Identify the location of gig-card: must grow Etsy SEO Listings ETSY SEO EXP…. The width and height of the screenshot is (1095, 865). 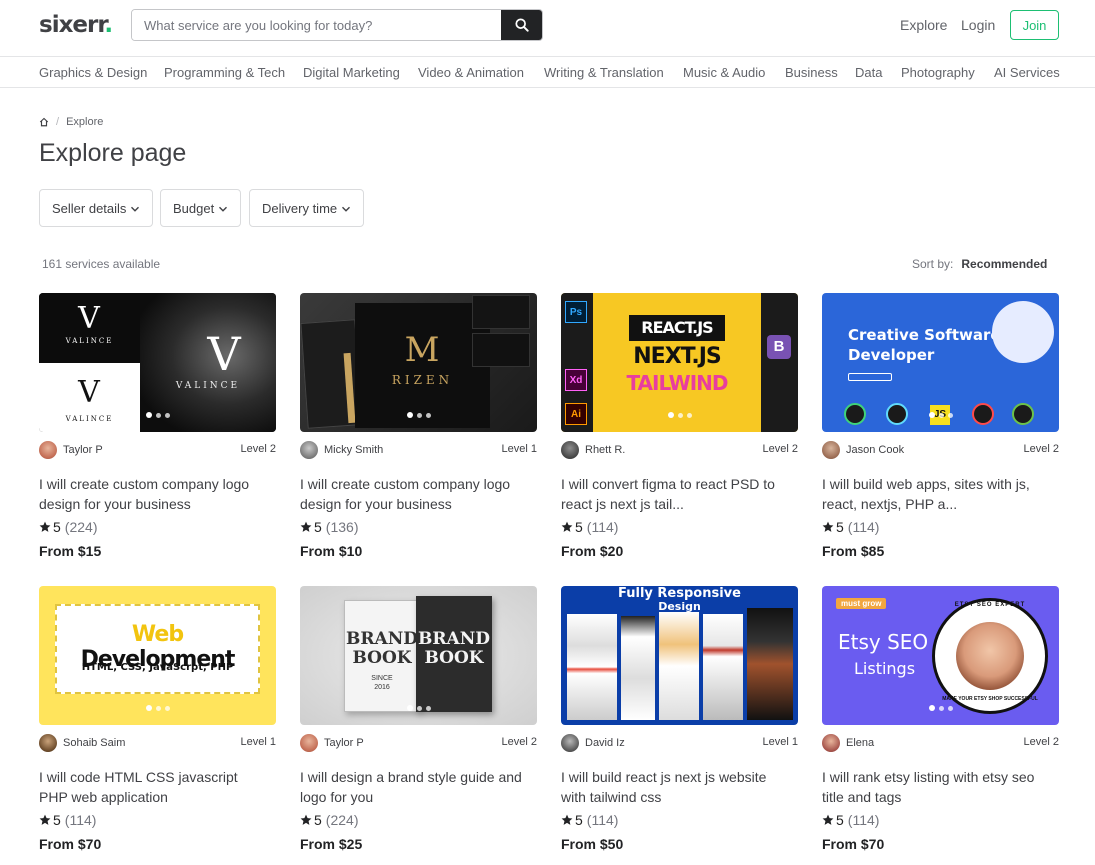
(940, 725).